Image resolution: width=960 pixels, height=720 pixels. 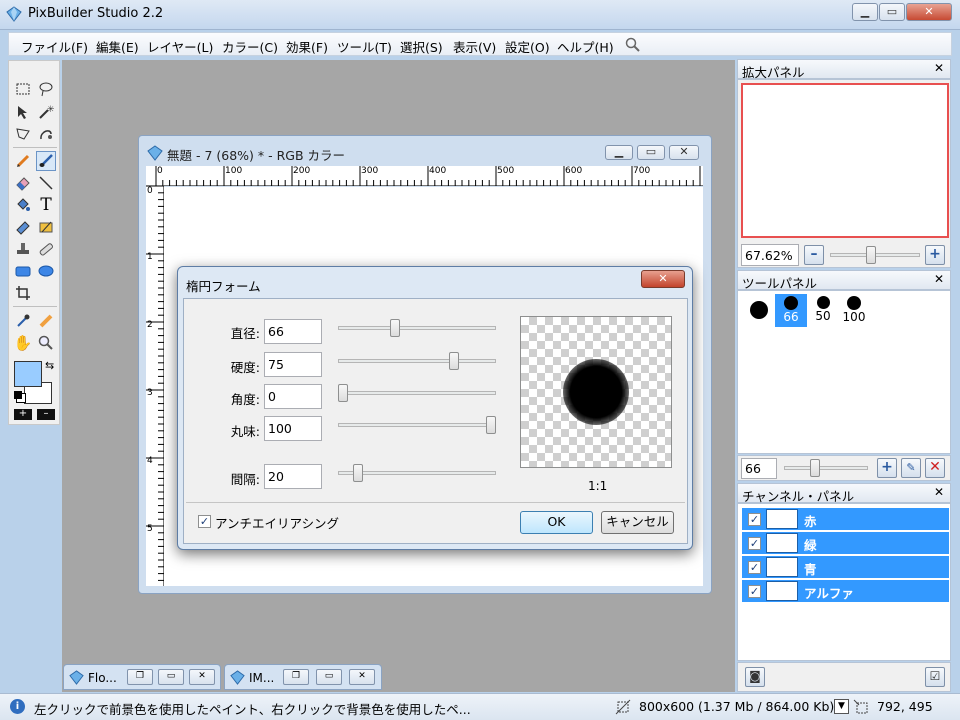 What do you see at coordinates (939, 492) in the screenshot?
I see `channel-panel-close-icon: ✕` at bounding box center [939, 492].